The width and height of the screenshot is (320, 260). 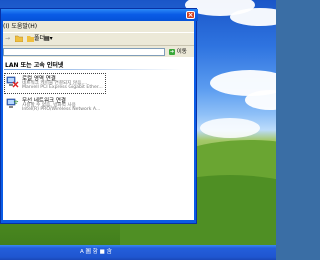 What do you see at coordinates (7, 39) in the screenshot?
I see `forward-button: →` at bounding box center [7, 39].